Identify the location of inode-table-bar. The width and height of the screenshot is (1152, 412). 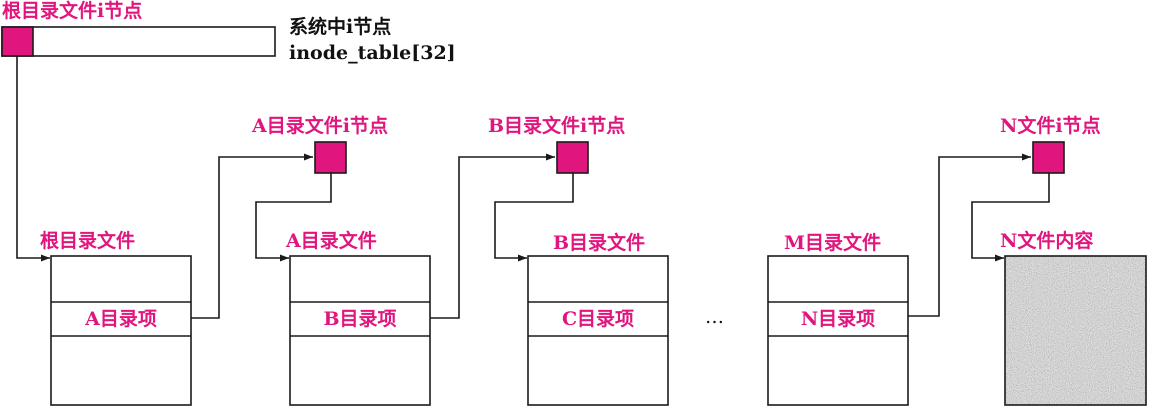
(138, 41).